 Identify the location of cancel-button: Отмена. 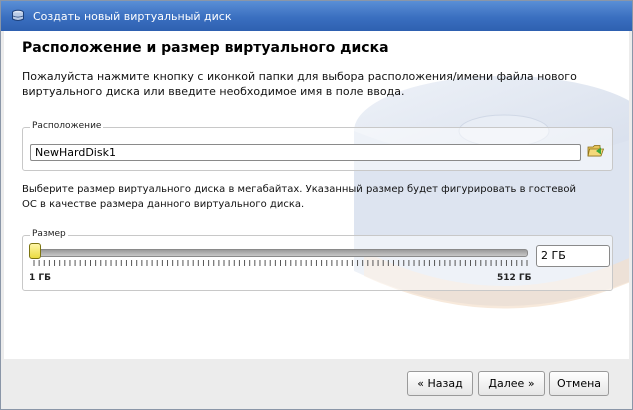
(579, 383).